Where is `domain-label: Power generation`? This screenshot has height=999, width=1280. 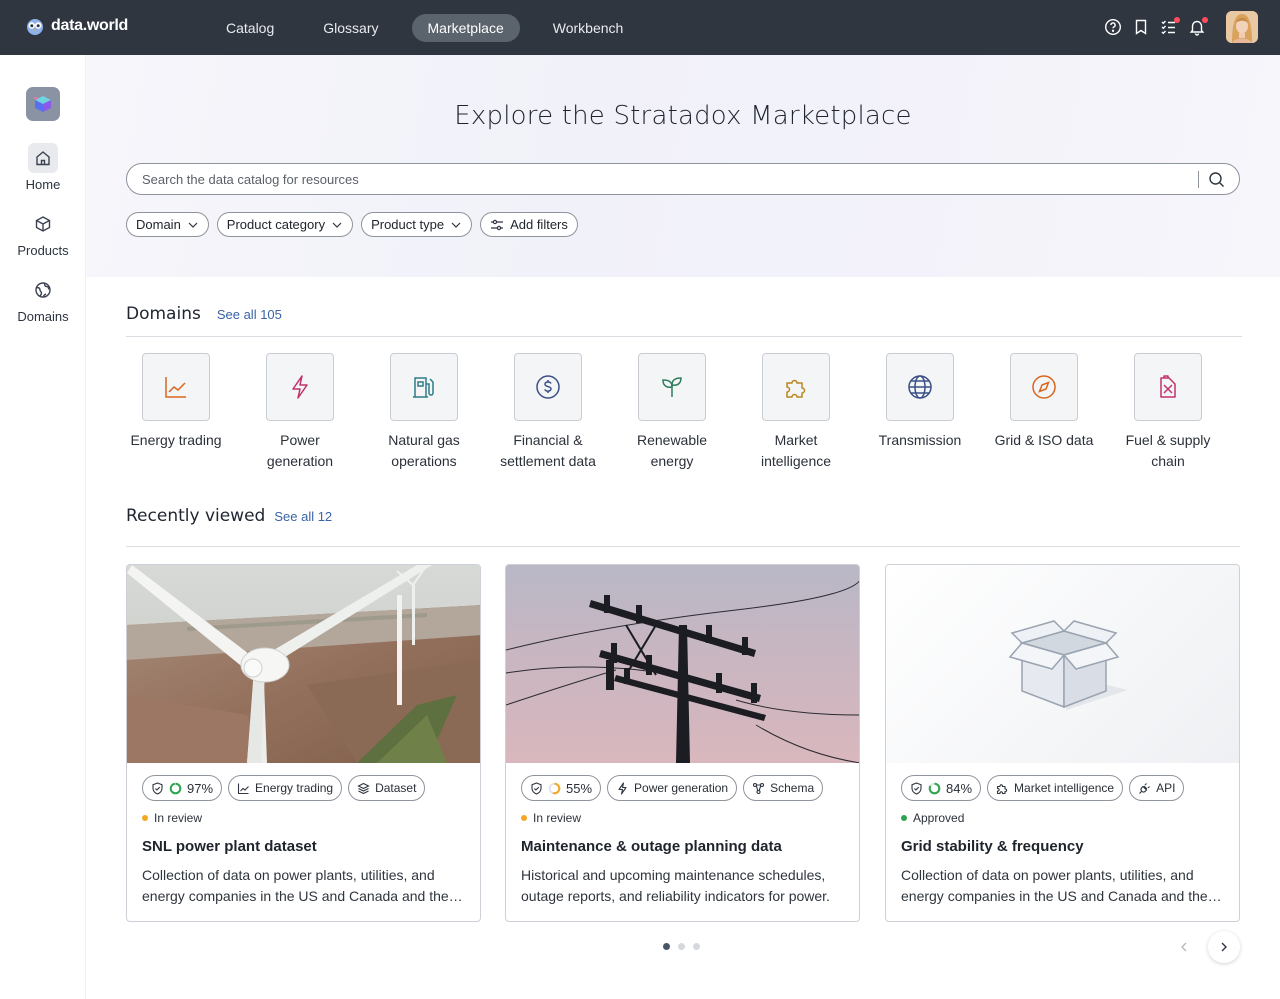
domain-label: Power generation is located at coordinates (300, 450).